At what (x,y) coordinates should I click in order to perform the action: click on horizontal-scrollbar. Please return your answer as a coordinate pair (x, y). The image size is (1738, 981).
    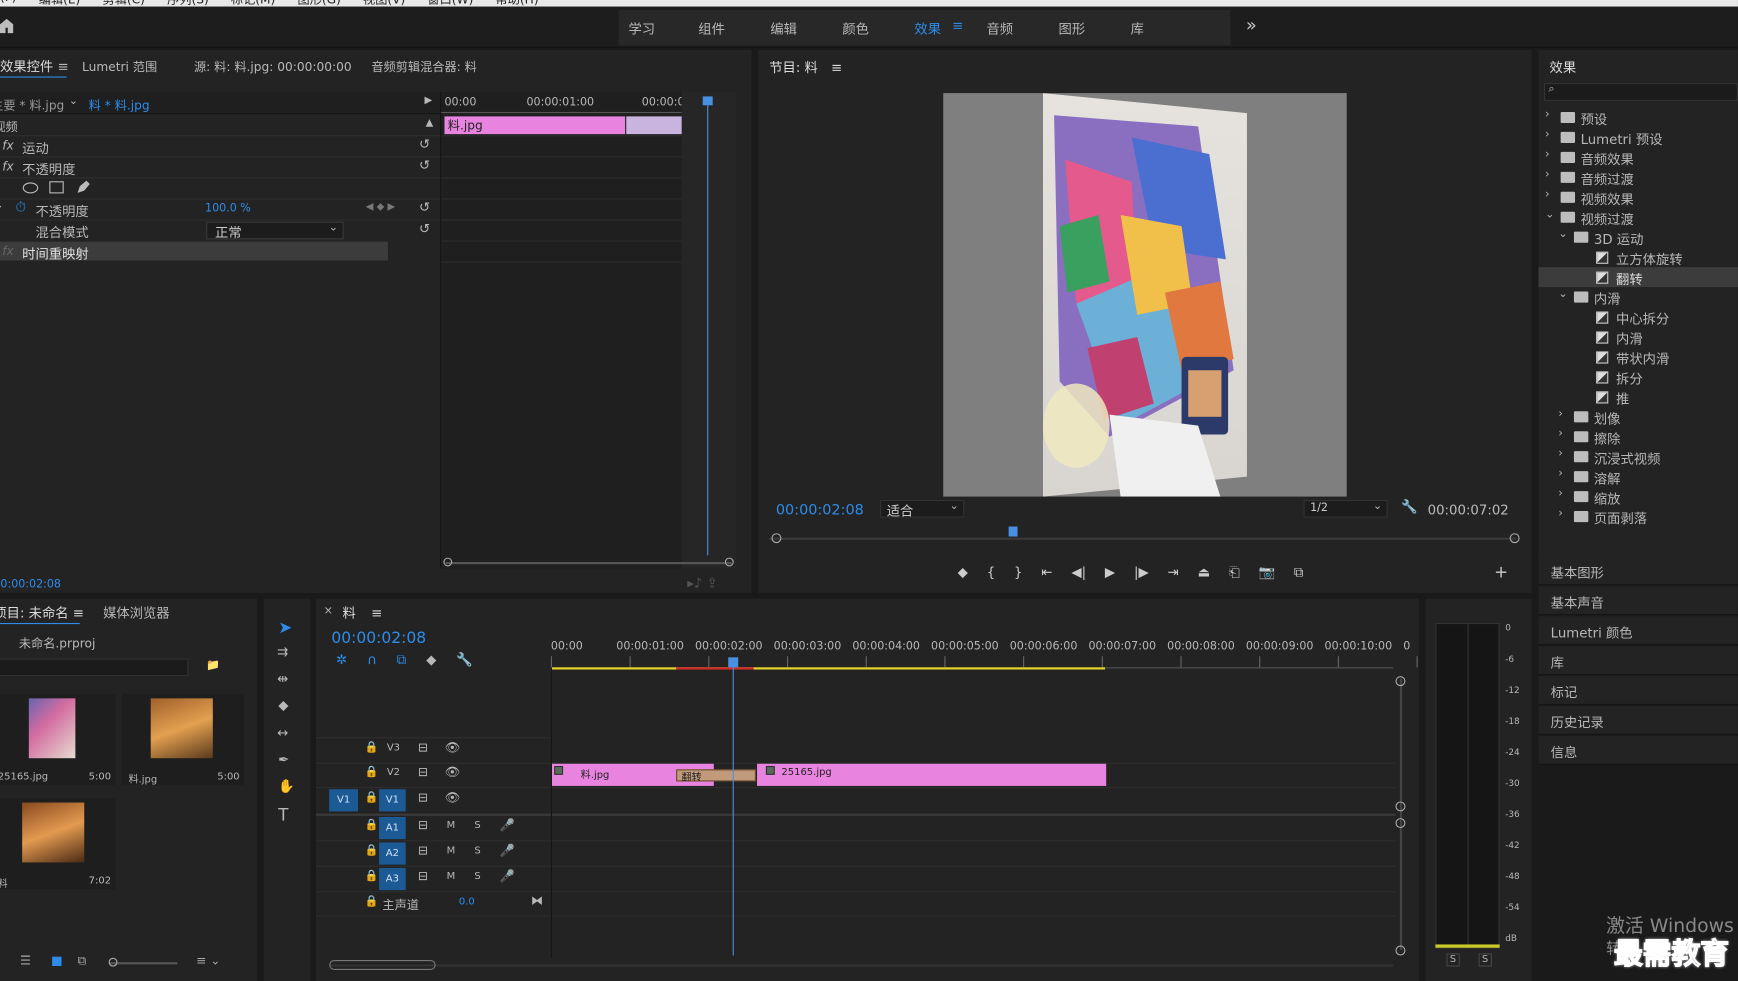
    Looking at the image, I should click on (861, 965).